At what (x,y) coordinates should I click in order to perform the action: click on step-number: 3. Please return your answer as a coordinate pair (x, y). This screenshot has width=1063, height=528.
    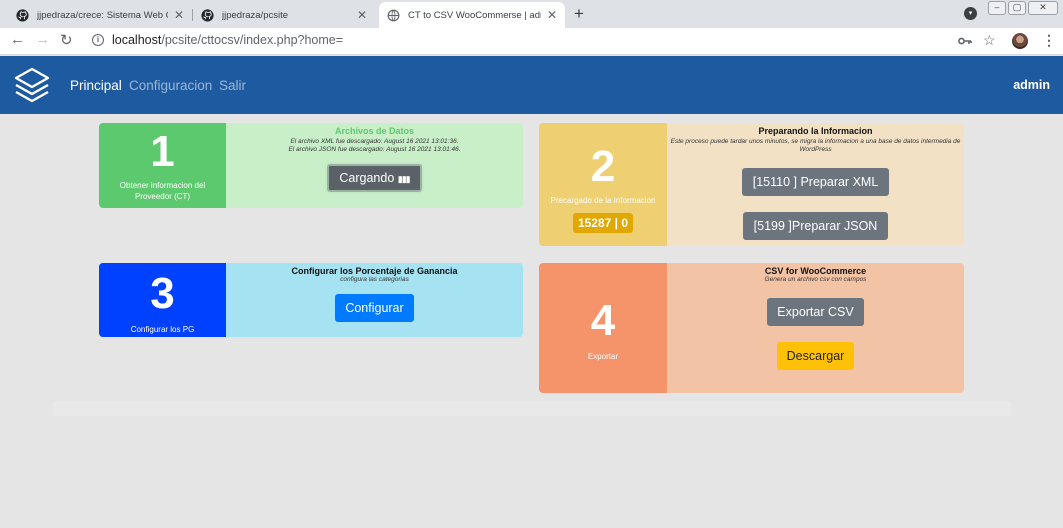
    Looking at the image, I should click on (162, 293).